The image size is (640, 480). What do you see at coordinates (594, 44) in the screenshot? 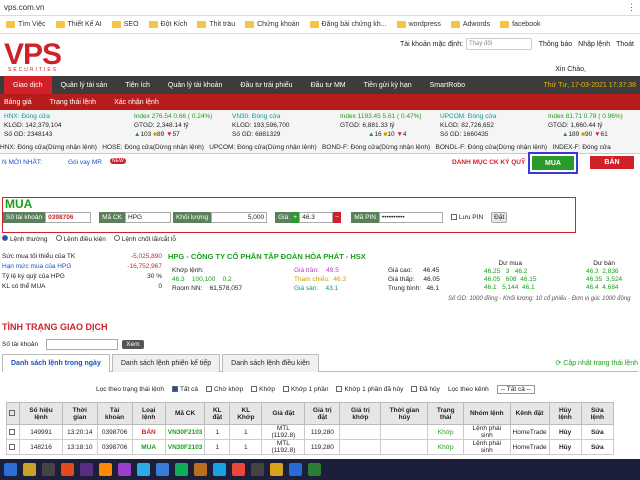
I see `order-entry-link: Nhập lệnh` at bounding box center [594, 44].